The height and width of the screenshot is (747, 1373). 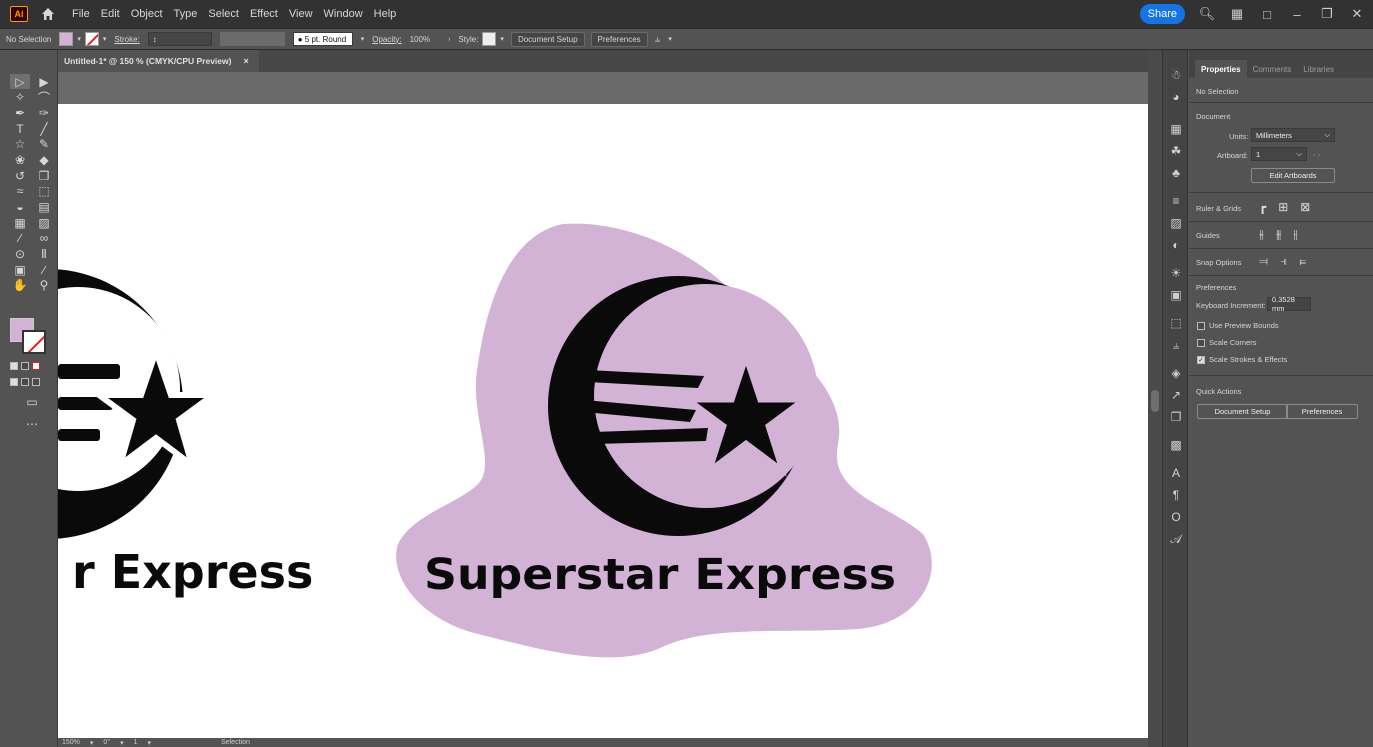 I want to click on menu-effect: Effect, so click(x=264, y=14).